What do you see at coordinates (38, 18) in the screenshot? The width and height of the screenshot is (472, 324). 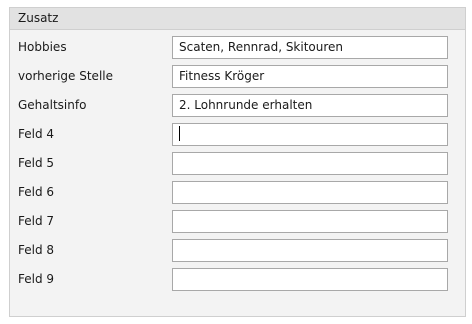 I see `panel-title: Zusatz` at bounding box center [38, 18].